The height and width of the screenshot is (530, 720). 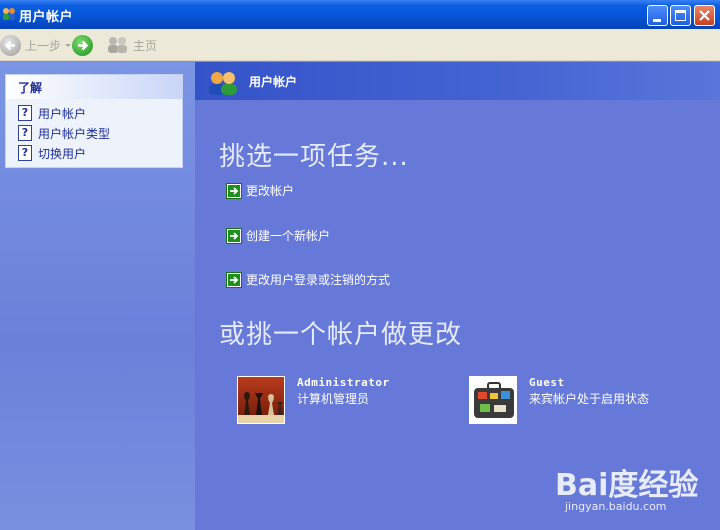 I want to click on watermark-logo: Bai度经验, so click(x=627, y=485).